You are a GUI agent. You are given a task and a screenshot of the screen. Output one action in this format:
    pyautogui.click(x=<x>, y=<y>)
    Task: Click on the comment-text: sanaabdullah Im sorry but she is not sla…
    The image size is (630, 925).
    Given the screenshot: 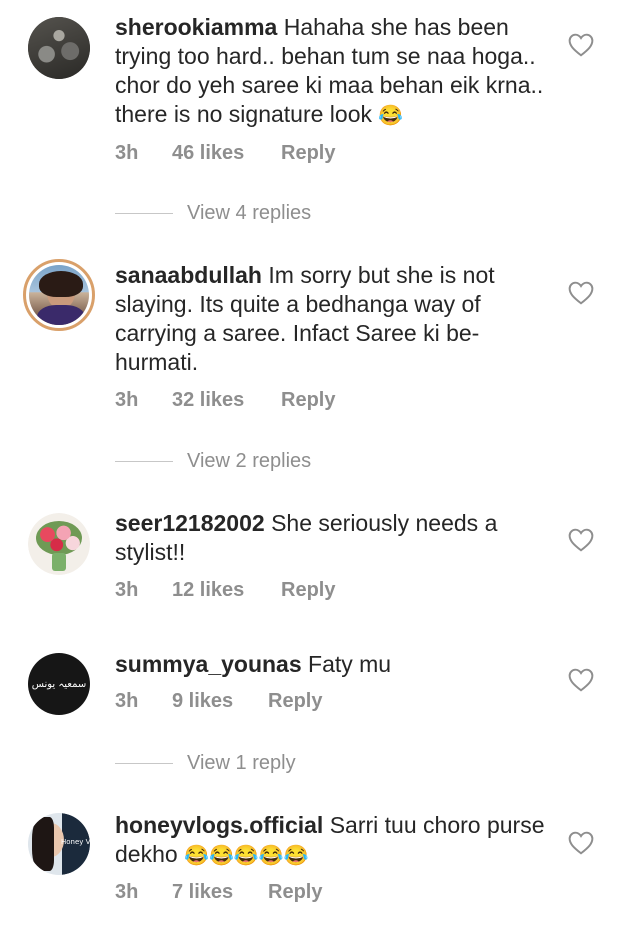 What is the action you would take?
    pyautogui.click(x=315, y=319)
    